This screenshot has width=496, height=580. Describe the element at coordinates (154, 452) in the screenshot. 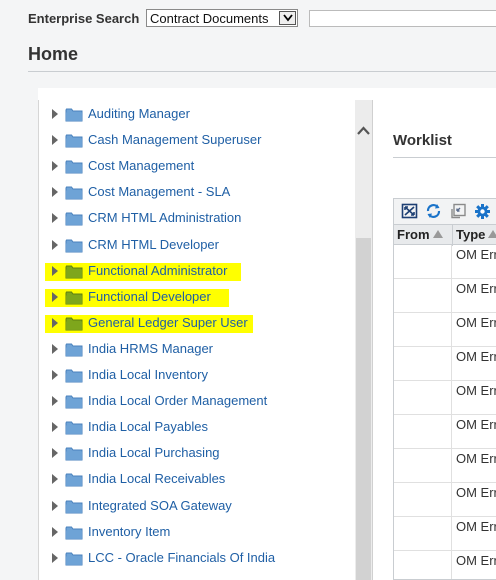

I see `navigator-item-label: India Local Purchasing` at that location.